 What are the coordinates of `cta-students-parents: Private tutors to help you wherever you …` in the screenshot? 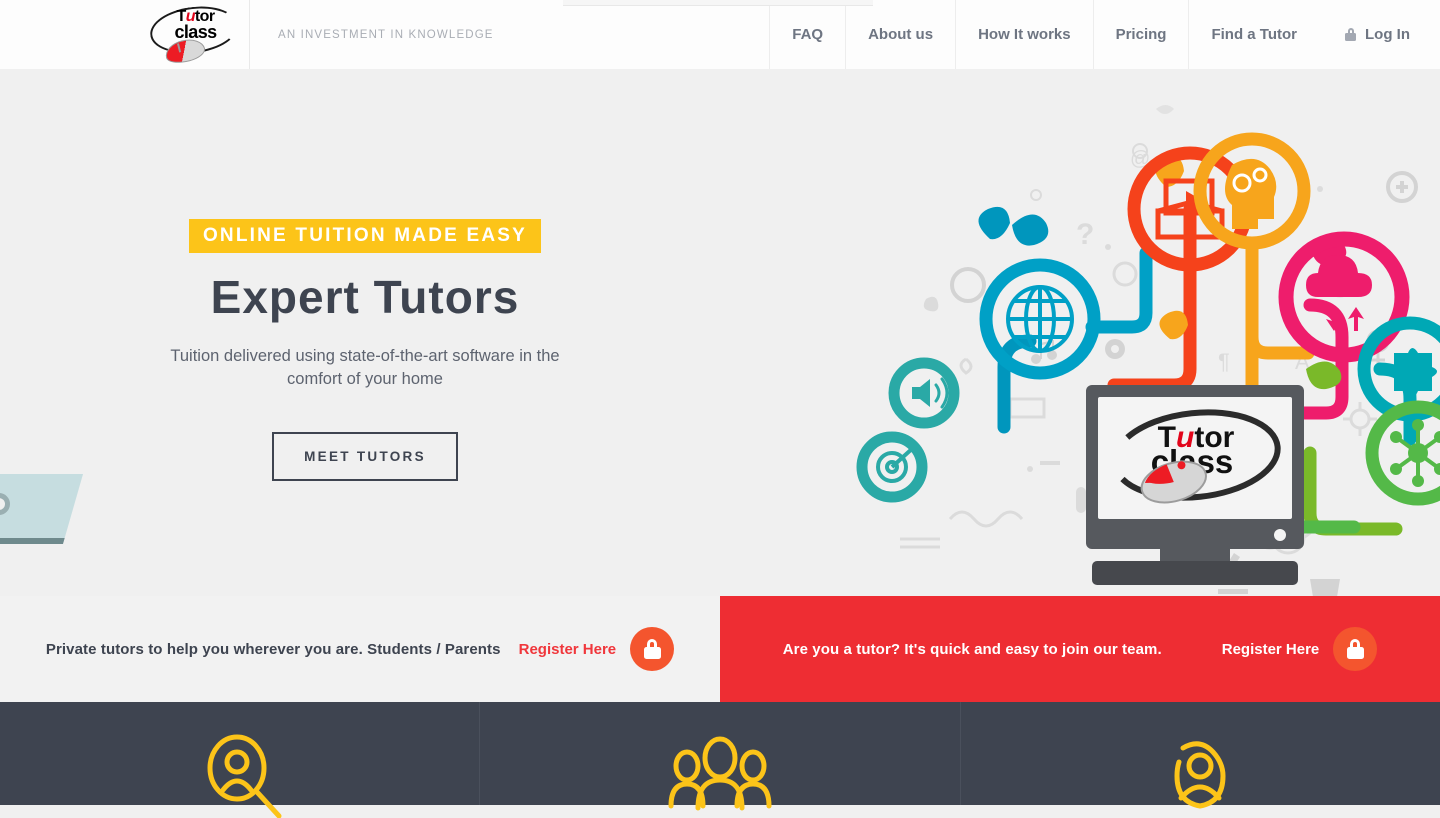 It's located at (360, 649).